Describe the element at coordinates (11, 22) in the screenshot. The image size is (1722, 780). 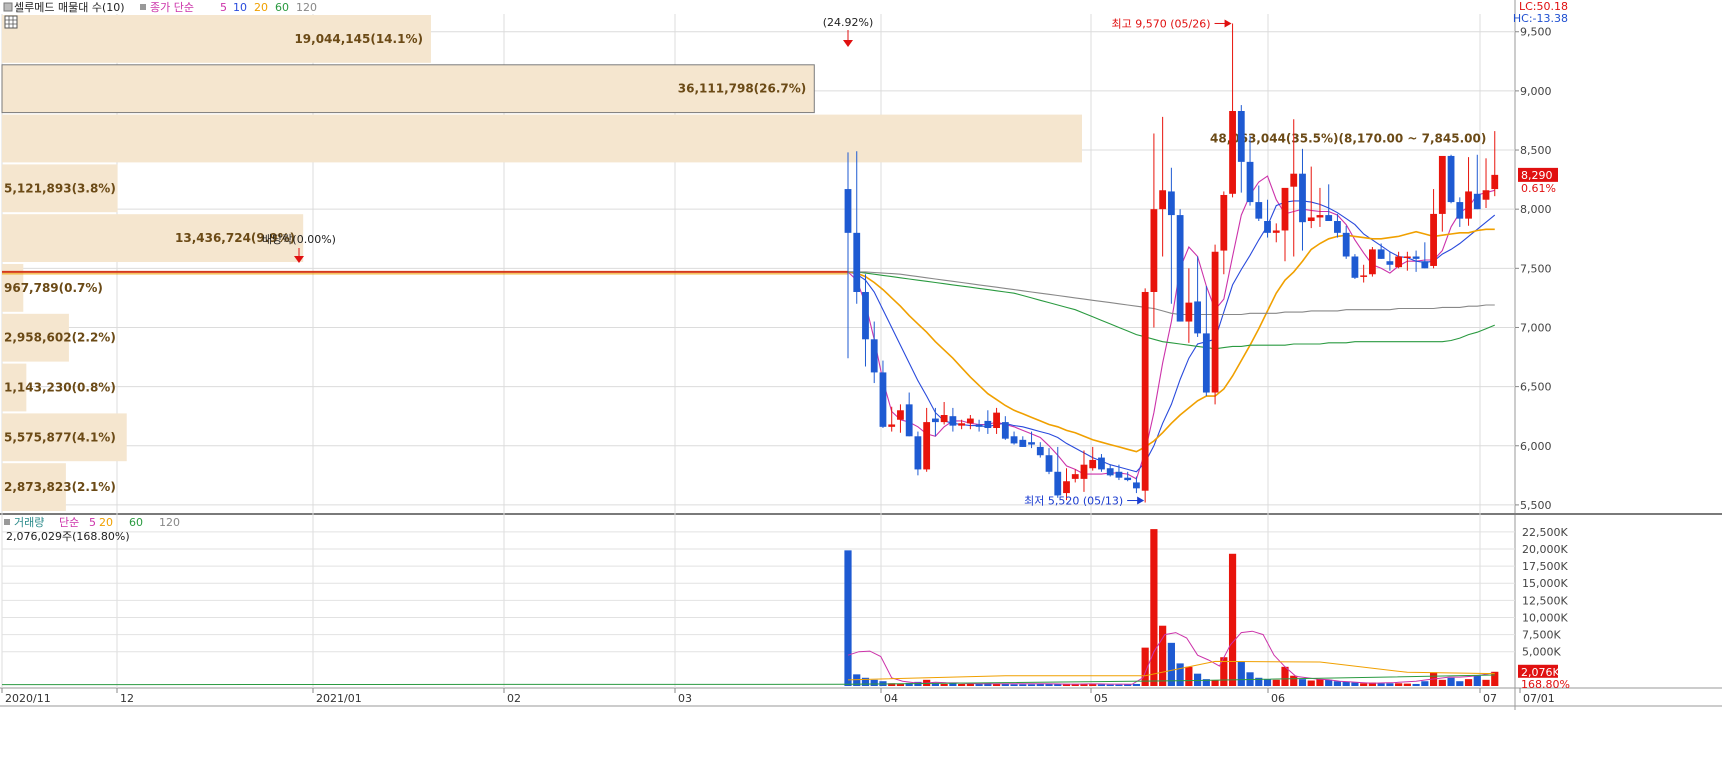
I see `grid-settings-icon` at that location.